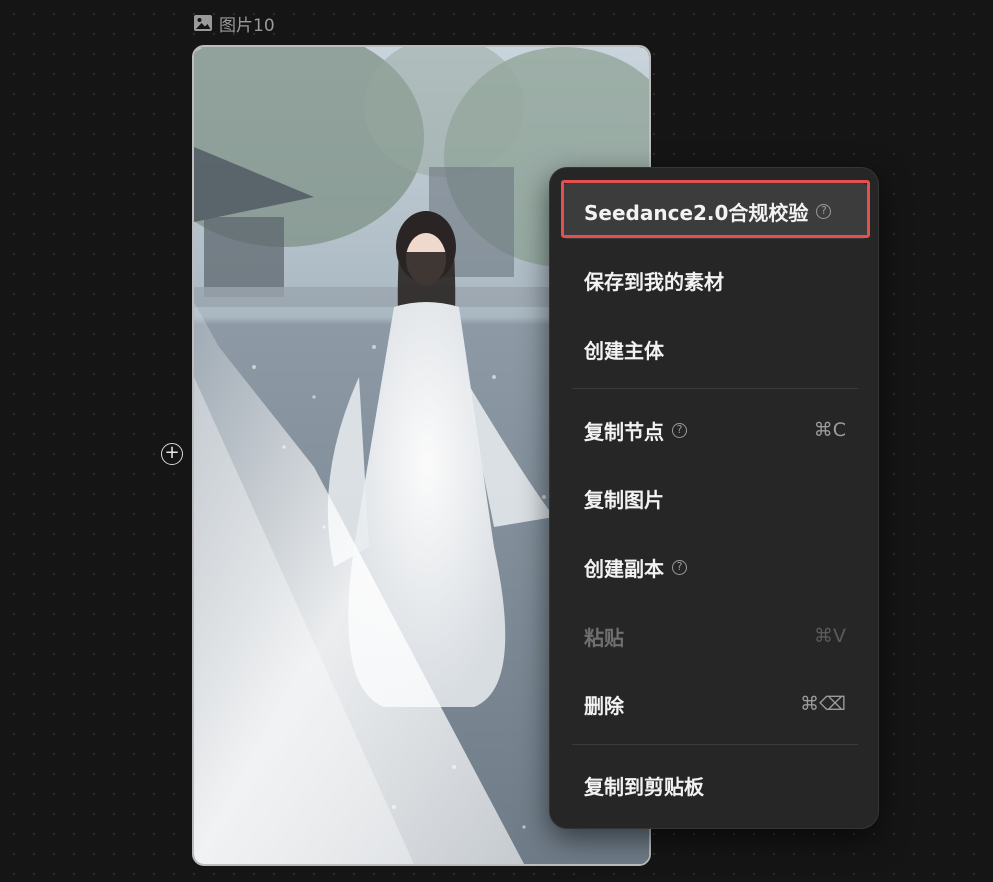 This screenshot has height=882, width=993. Describe the element at coordinates (654, 281) in the screenshot. I see `menu-item-label: 保存到我的素材` at that location.